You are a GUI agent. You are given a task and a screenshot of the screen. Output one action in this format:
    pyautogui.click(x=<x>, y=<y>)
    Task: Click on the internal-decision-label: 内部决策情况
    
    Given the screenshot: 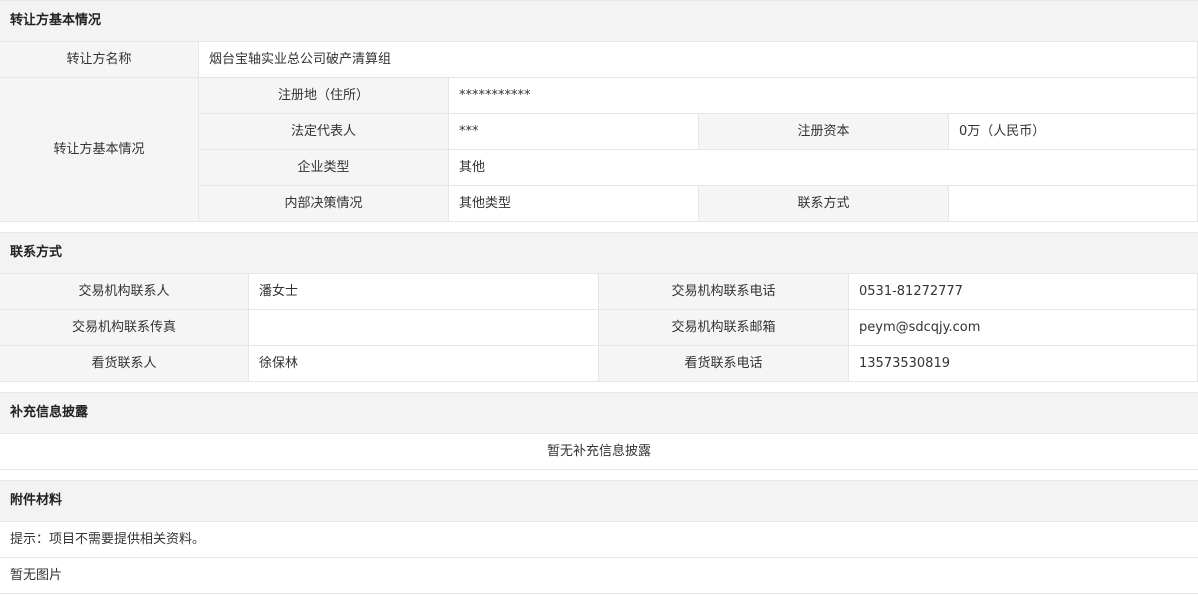 What is the action you would take?
    pyautogui.click(x=324, y=204)
    